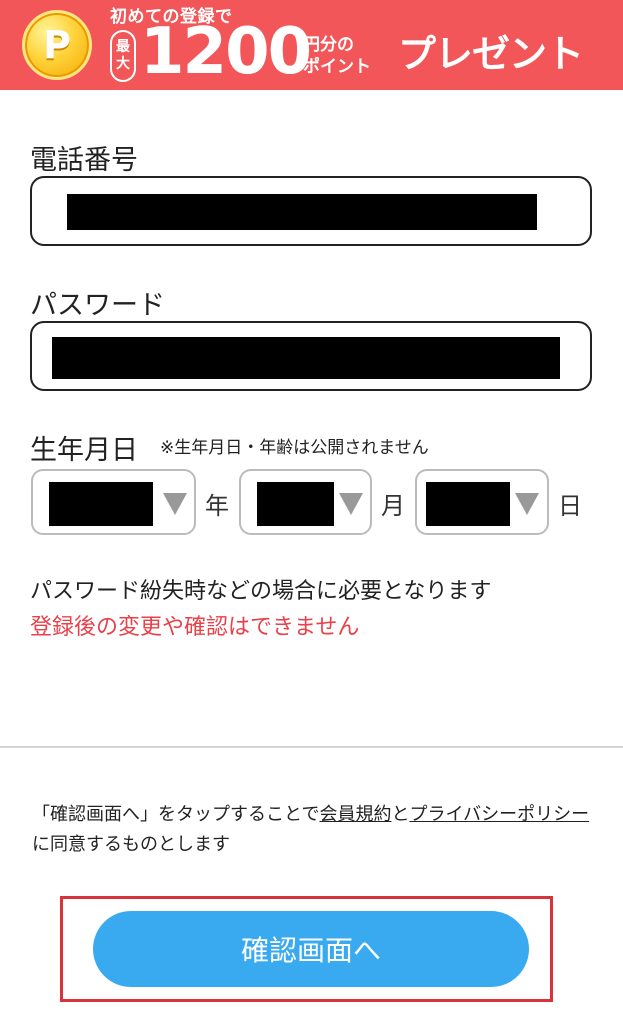 This screenshot has width=623, height=1024. What do you see at coordinates (311, 949) in the screenshot?
I see `confirm-button: 確認画面へ` at bounding box center [311, 949].